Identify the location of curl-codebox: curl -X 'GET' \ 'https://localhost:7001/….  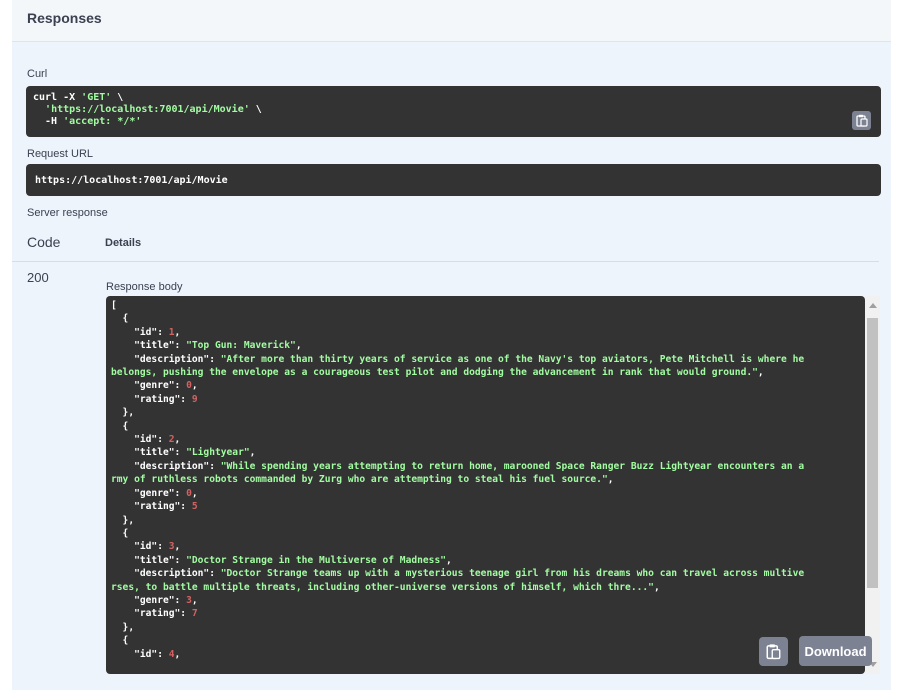
(453, 111).